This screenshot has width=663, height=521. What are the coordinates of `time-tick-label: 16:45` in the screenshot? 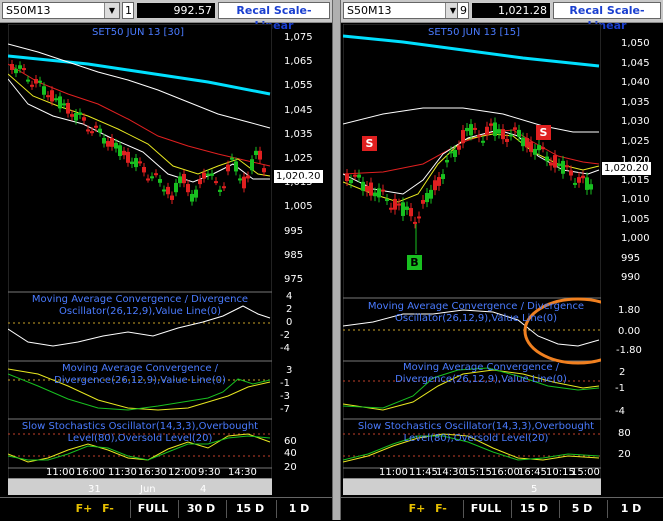 It's located at (532, 472).